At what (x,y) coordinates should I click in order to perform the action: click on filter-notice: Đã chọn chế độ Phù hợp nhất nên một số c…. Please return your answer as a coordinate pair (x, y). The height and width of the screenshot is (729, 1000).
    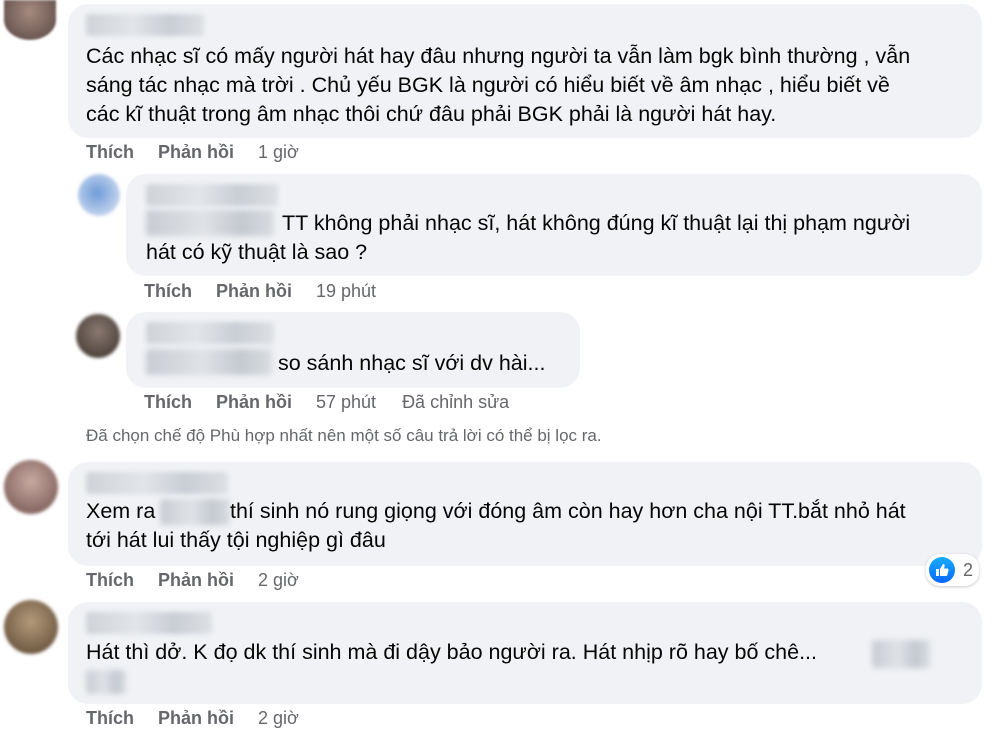
    Looking at the image, I should click on (344, 435).